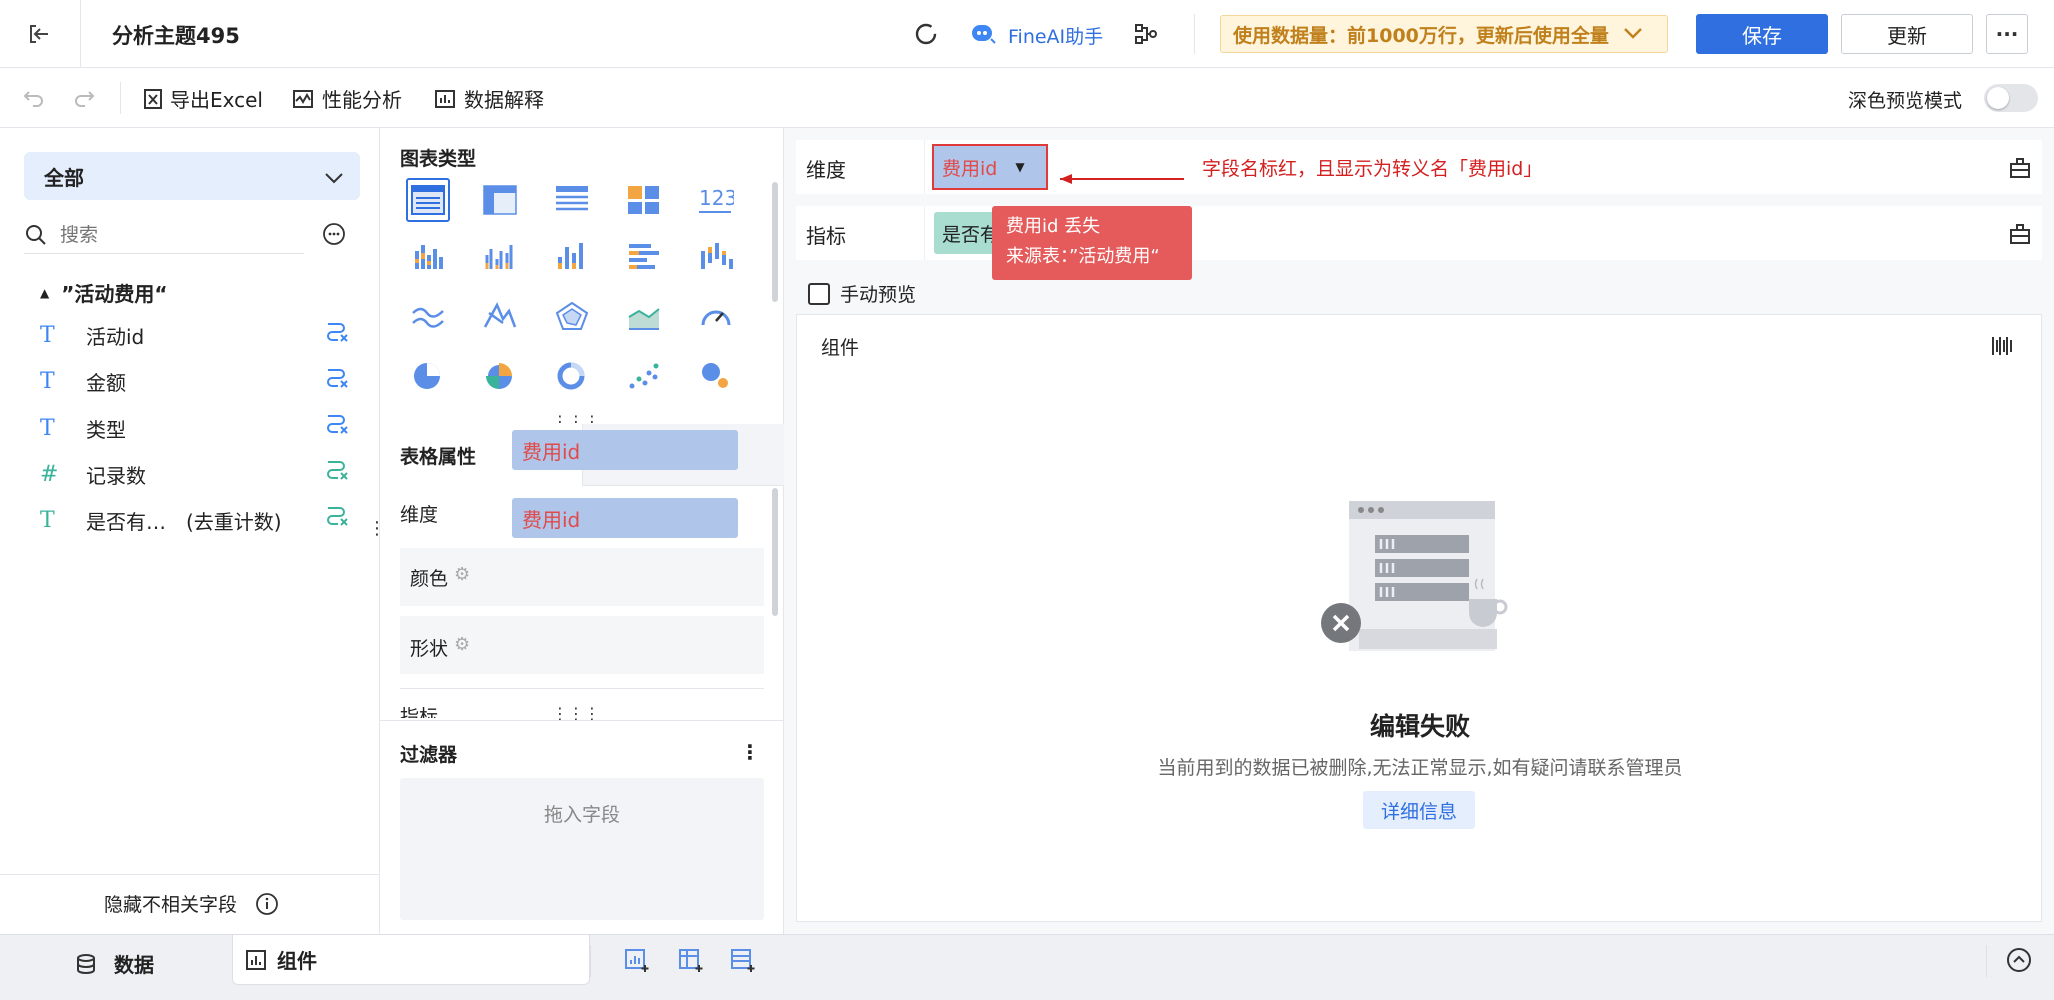  Describe the element at coordinates (500, 256) in the screenshot. I see `grouped-column-icon` at that location.